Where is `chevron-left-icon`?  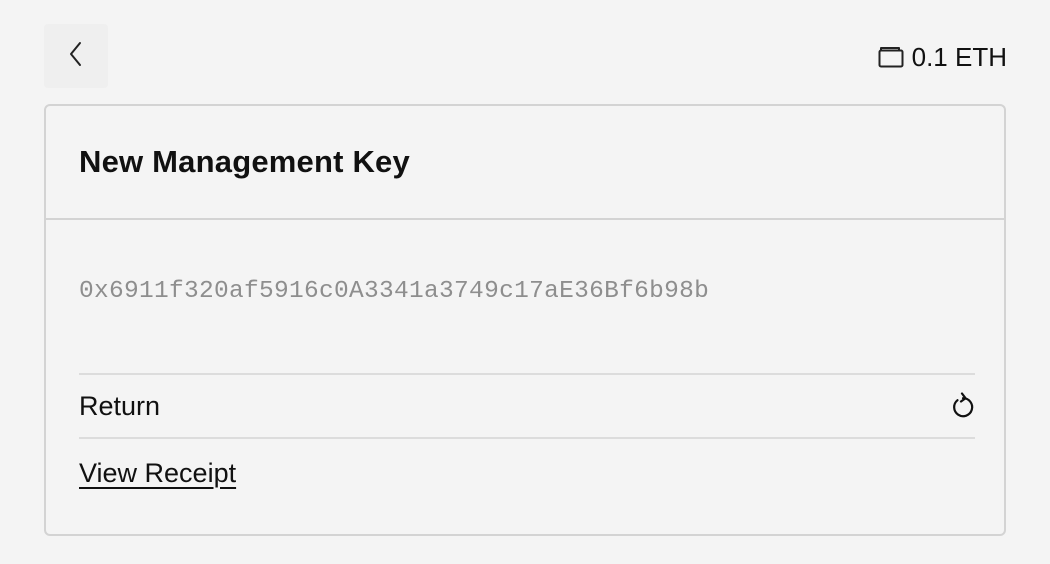
chevron-left-icon is located at coordinates (76, 56).